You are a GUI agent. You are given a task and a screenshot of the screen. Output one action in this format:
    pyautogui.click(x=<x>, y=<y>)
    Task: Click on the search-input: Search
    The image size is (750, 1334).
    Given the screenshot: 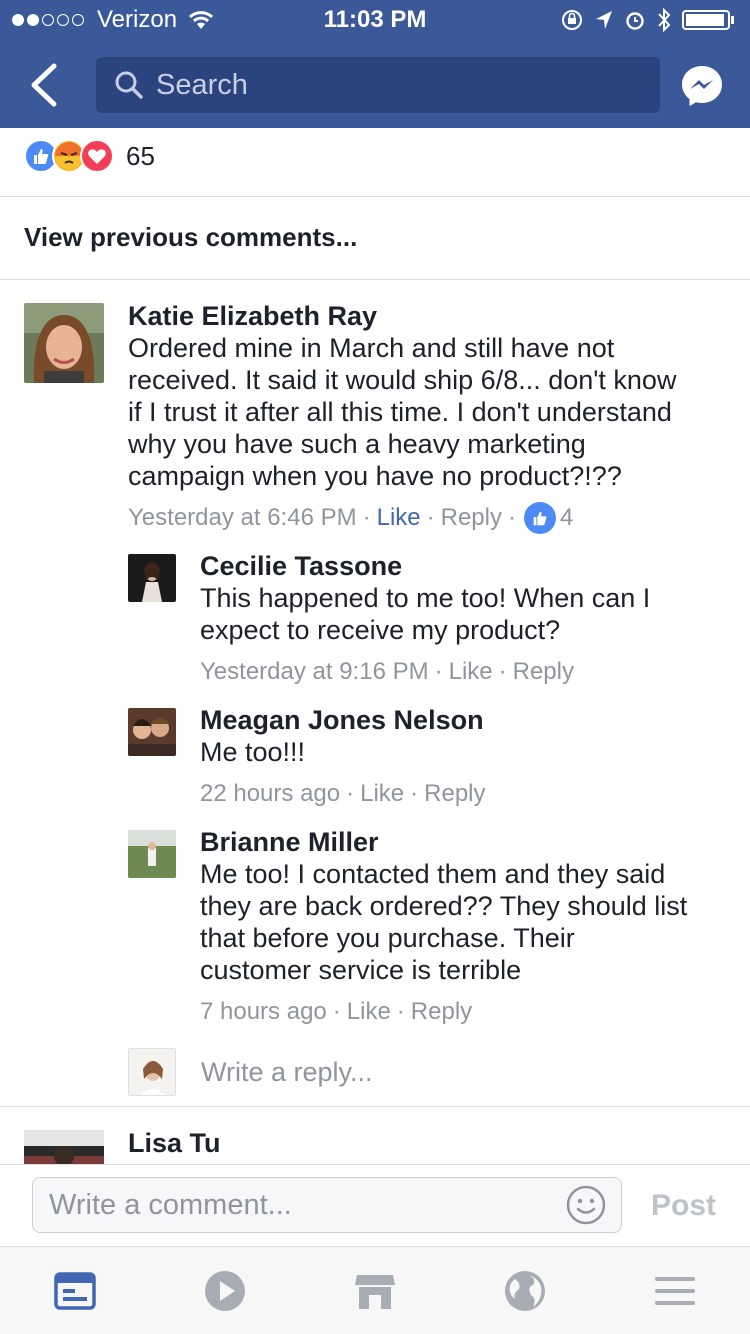 What is the action you would take?
    pyautogui.click(x=378, y=85)
    